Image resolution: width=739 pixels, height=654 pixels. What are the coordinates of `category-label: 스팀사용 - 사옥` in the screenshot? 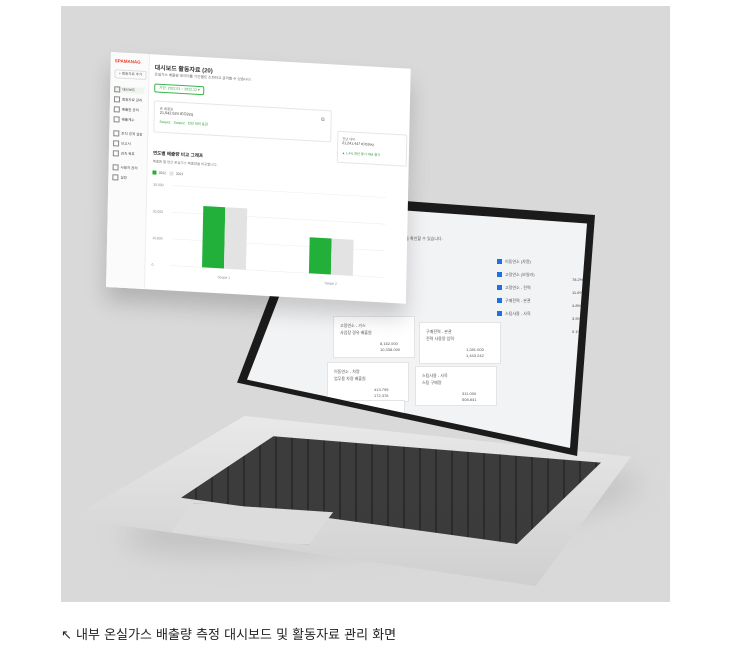 It's located at (518, 313).